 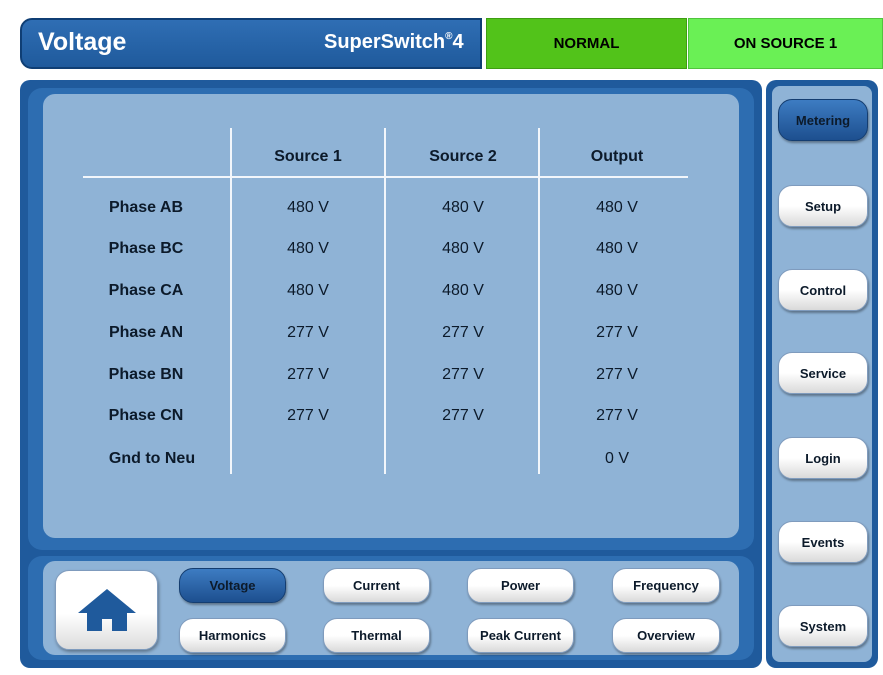 I want to click on row-label: Phase BN, so click(x=146, y=374).